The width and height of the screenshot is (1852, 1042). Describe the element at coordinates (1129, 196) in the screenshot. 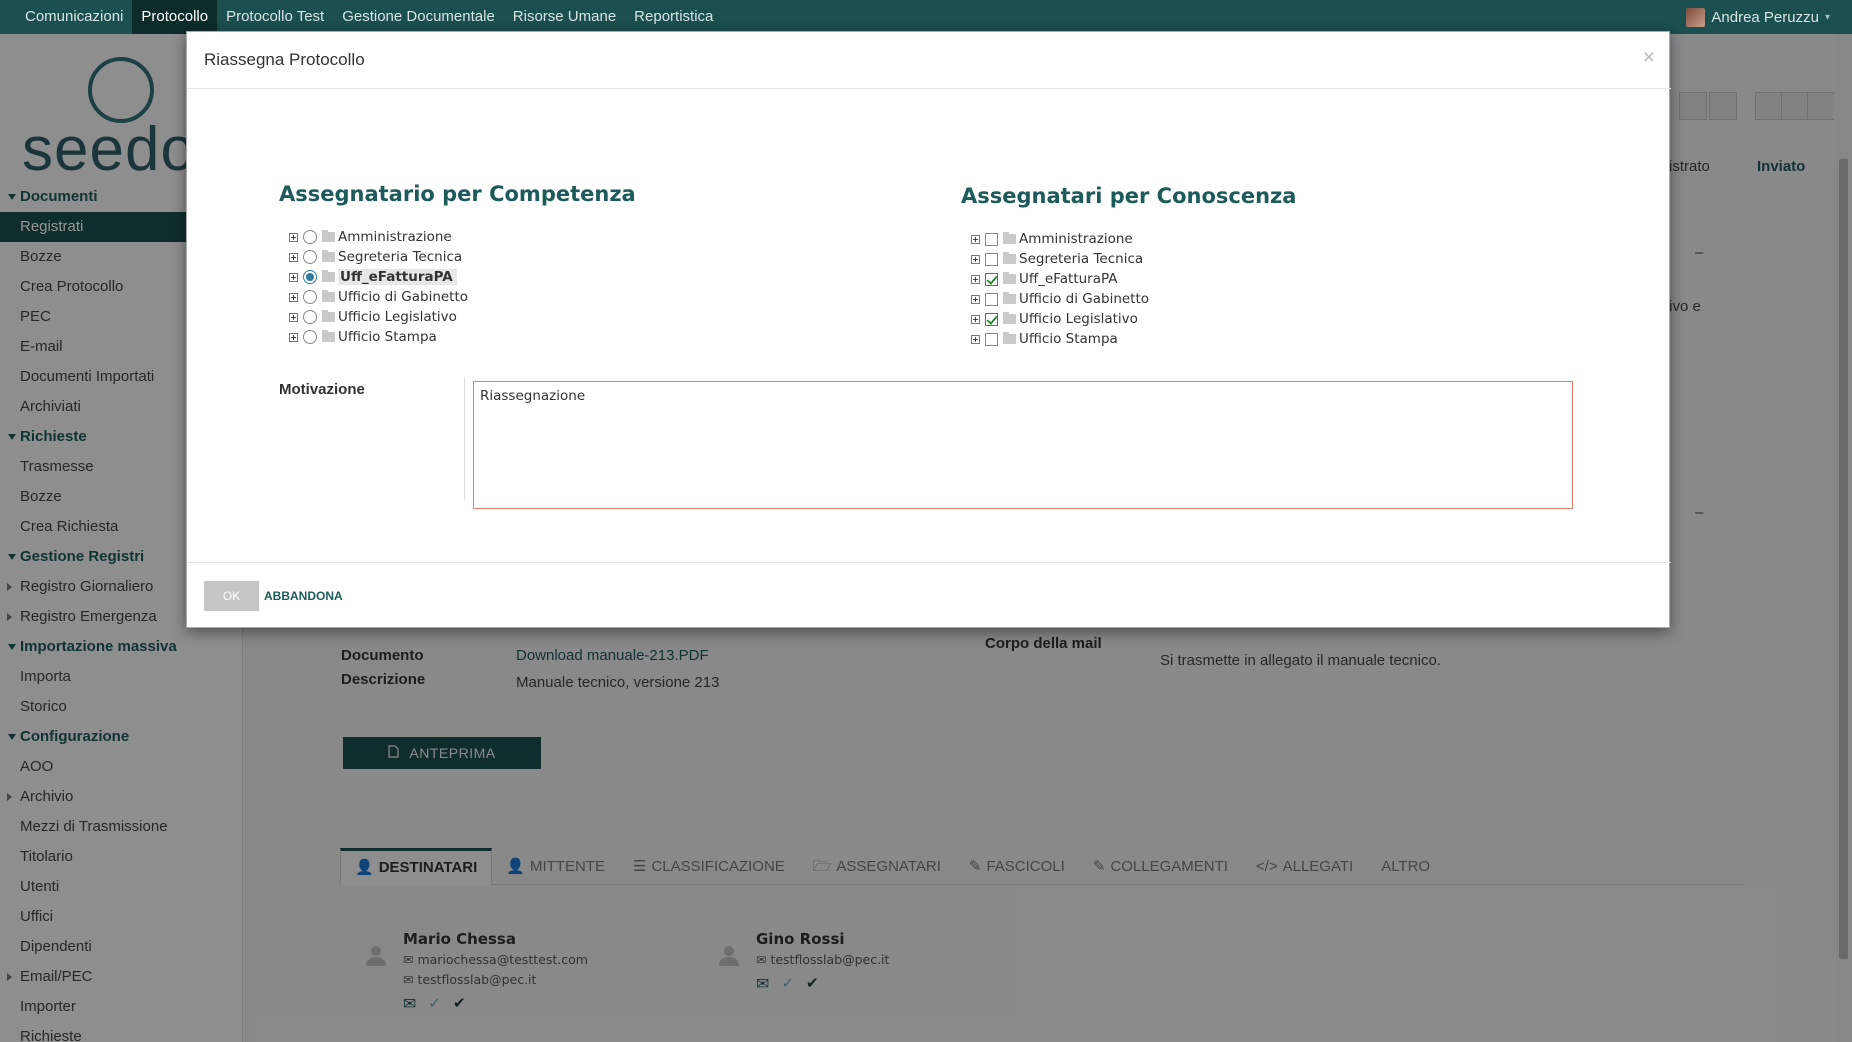

I see `conoscenza-title: Assegnatari per Conoscenza` at that location.